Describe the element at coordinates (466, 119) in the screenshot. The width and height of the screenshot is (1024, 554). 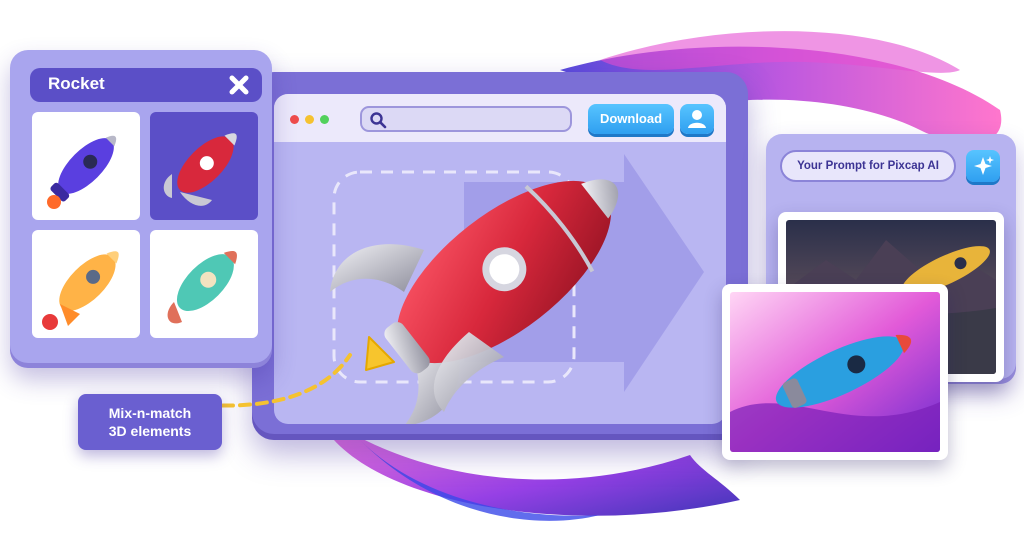
I see `search-input` at that location.